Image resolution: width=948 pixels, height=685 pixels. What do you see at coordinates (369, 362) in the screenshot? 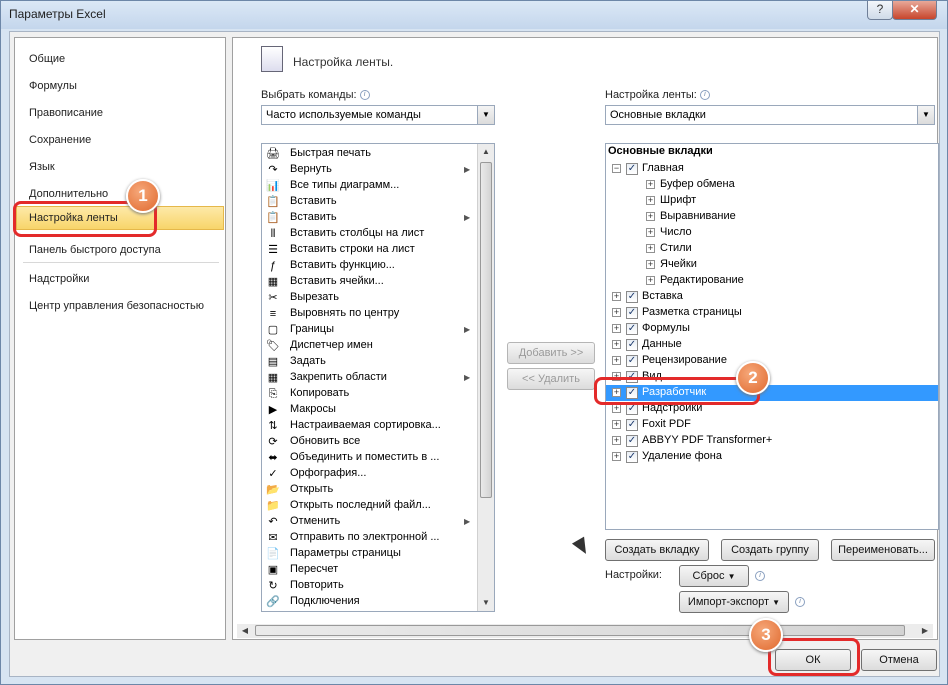
I see `command-item: ▤ Задать` at bounding box center [369, 362].